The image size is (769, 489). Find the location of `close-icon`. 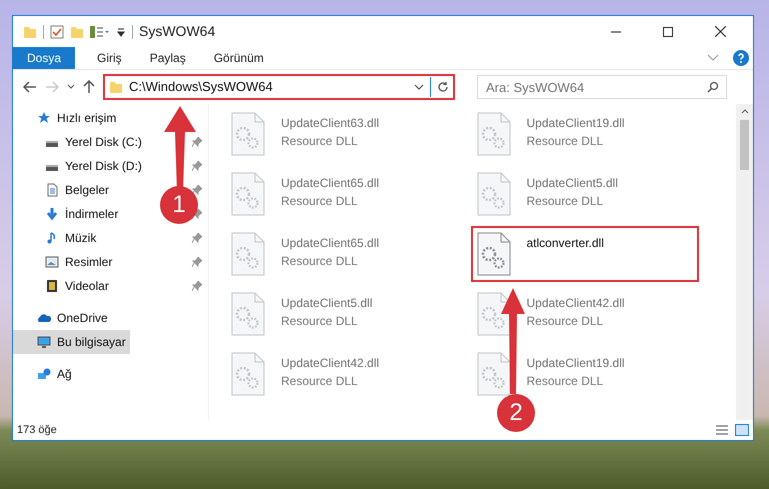

close-icon is located at coordinates (720, 31).